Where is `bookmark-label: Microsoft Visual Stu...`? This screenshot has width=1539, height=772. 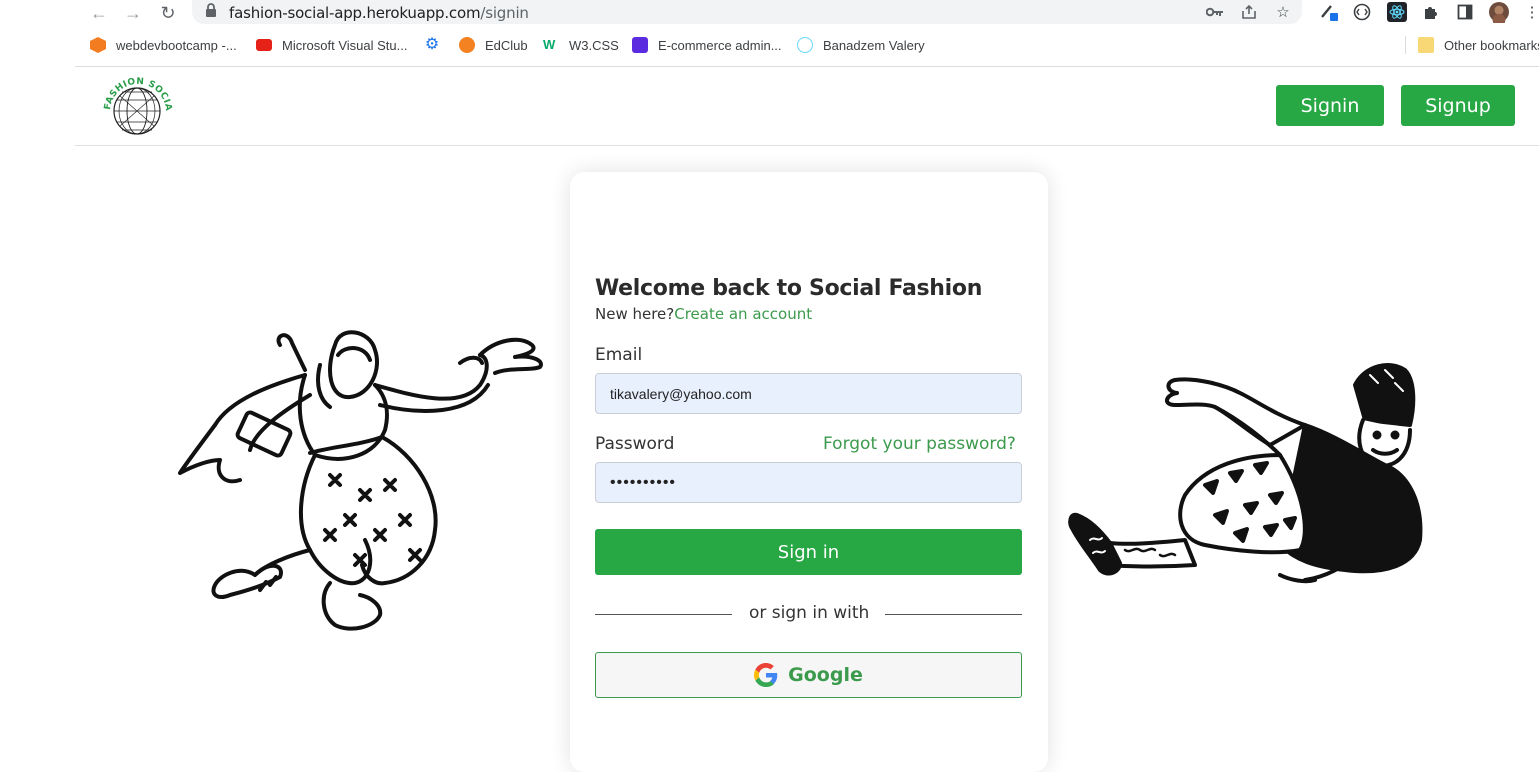 bookmark-label: Microsoft Visual Stu... is located at coordinates (345, 45).